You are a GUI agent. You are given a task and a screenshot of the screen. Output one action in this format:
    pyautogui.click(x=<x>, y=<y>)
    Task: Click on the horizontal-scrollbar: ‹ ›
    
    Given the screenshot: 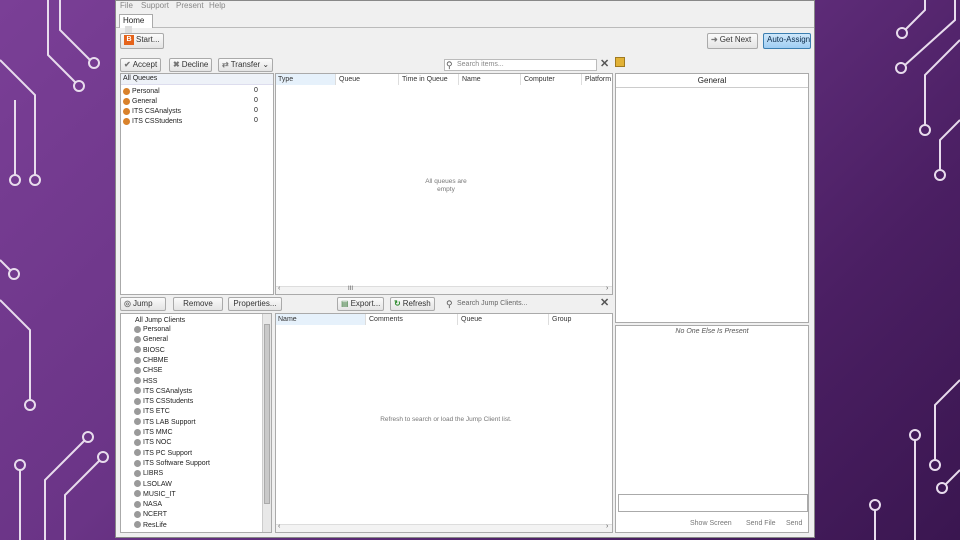 What is the action you would take?
    pyautogui.click(x=444, y=527)
    